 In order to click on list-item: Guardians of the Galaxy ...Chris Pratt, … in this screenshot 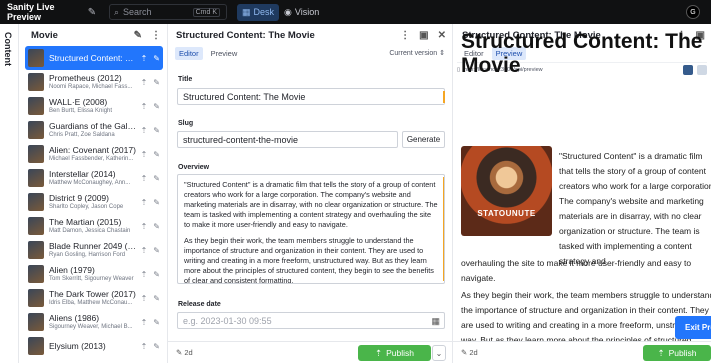, I will do `click(94, 130)`.